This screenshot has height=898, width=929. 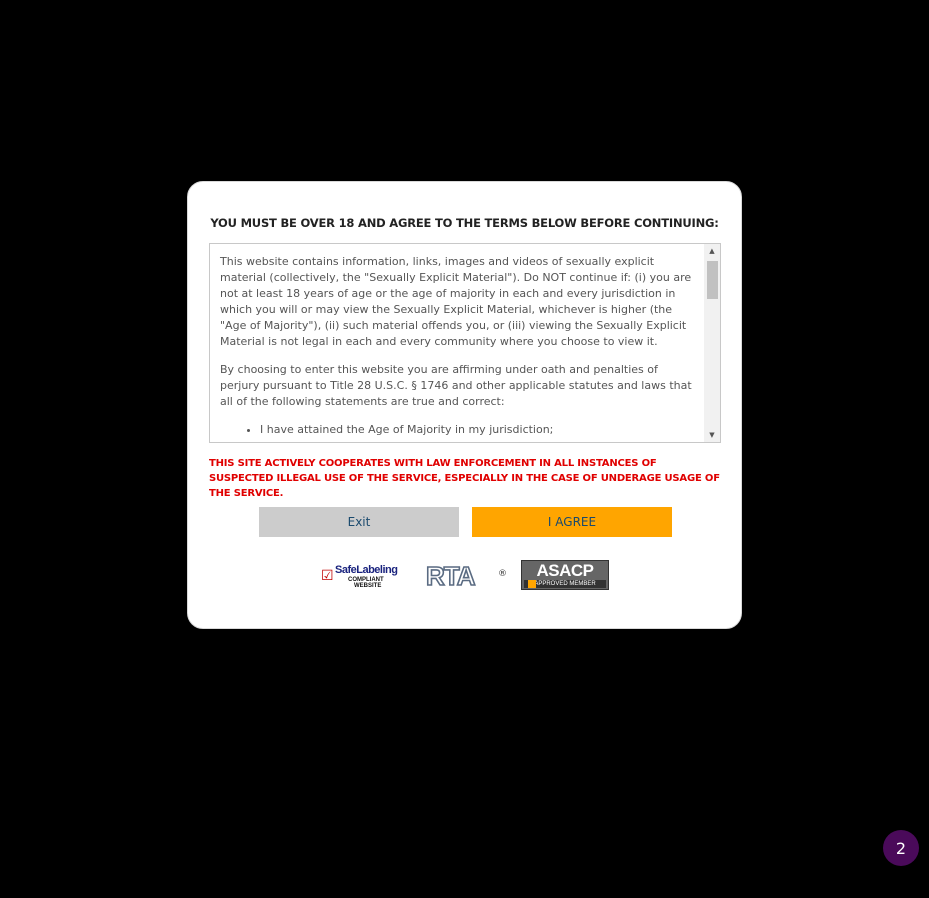 What do you see at coordinates (532, 584) in the screenshot?
I see `check-icon` at bounding box center [532, 584].